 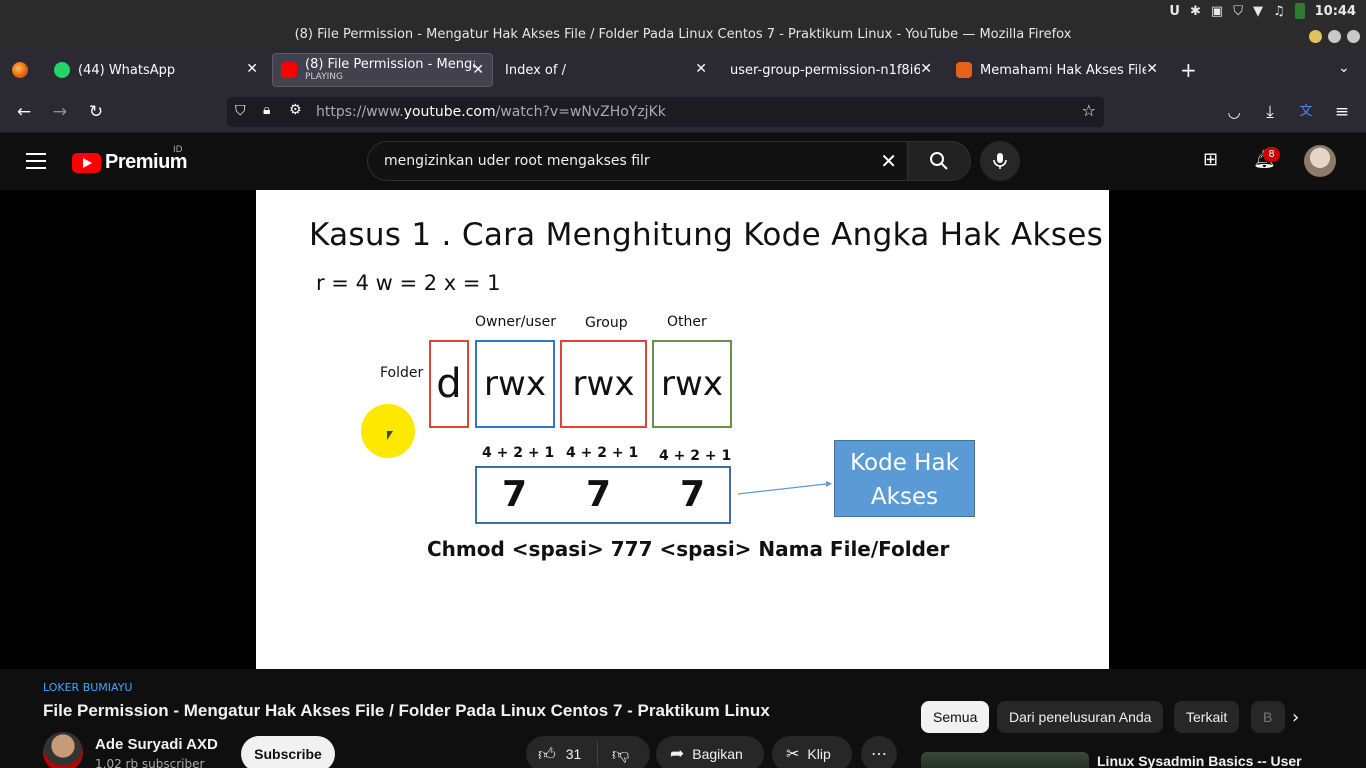 What do you see at coordinates (687, 322) in the screenshot?
I see `other-label: Other` at bounding box center [687, 322].